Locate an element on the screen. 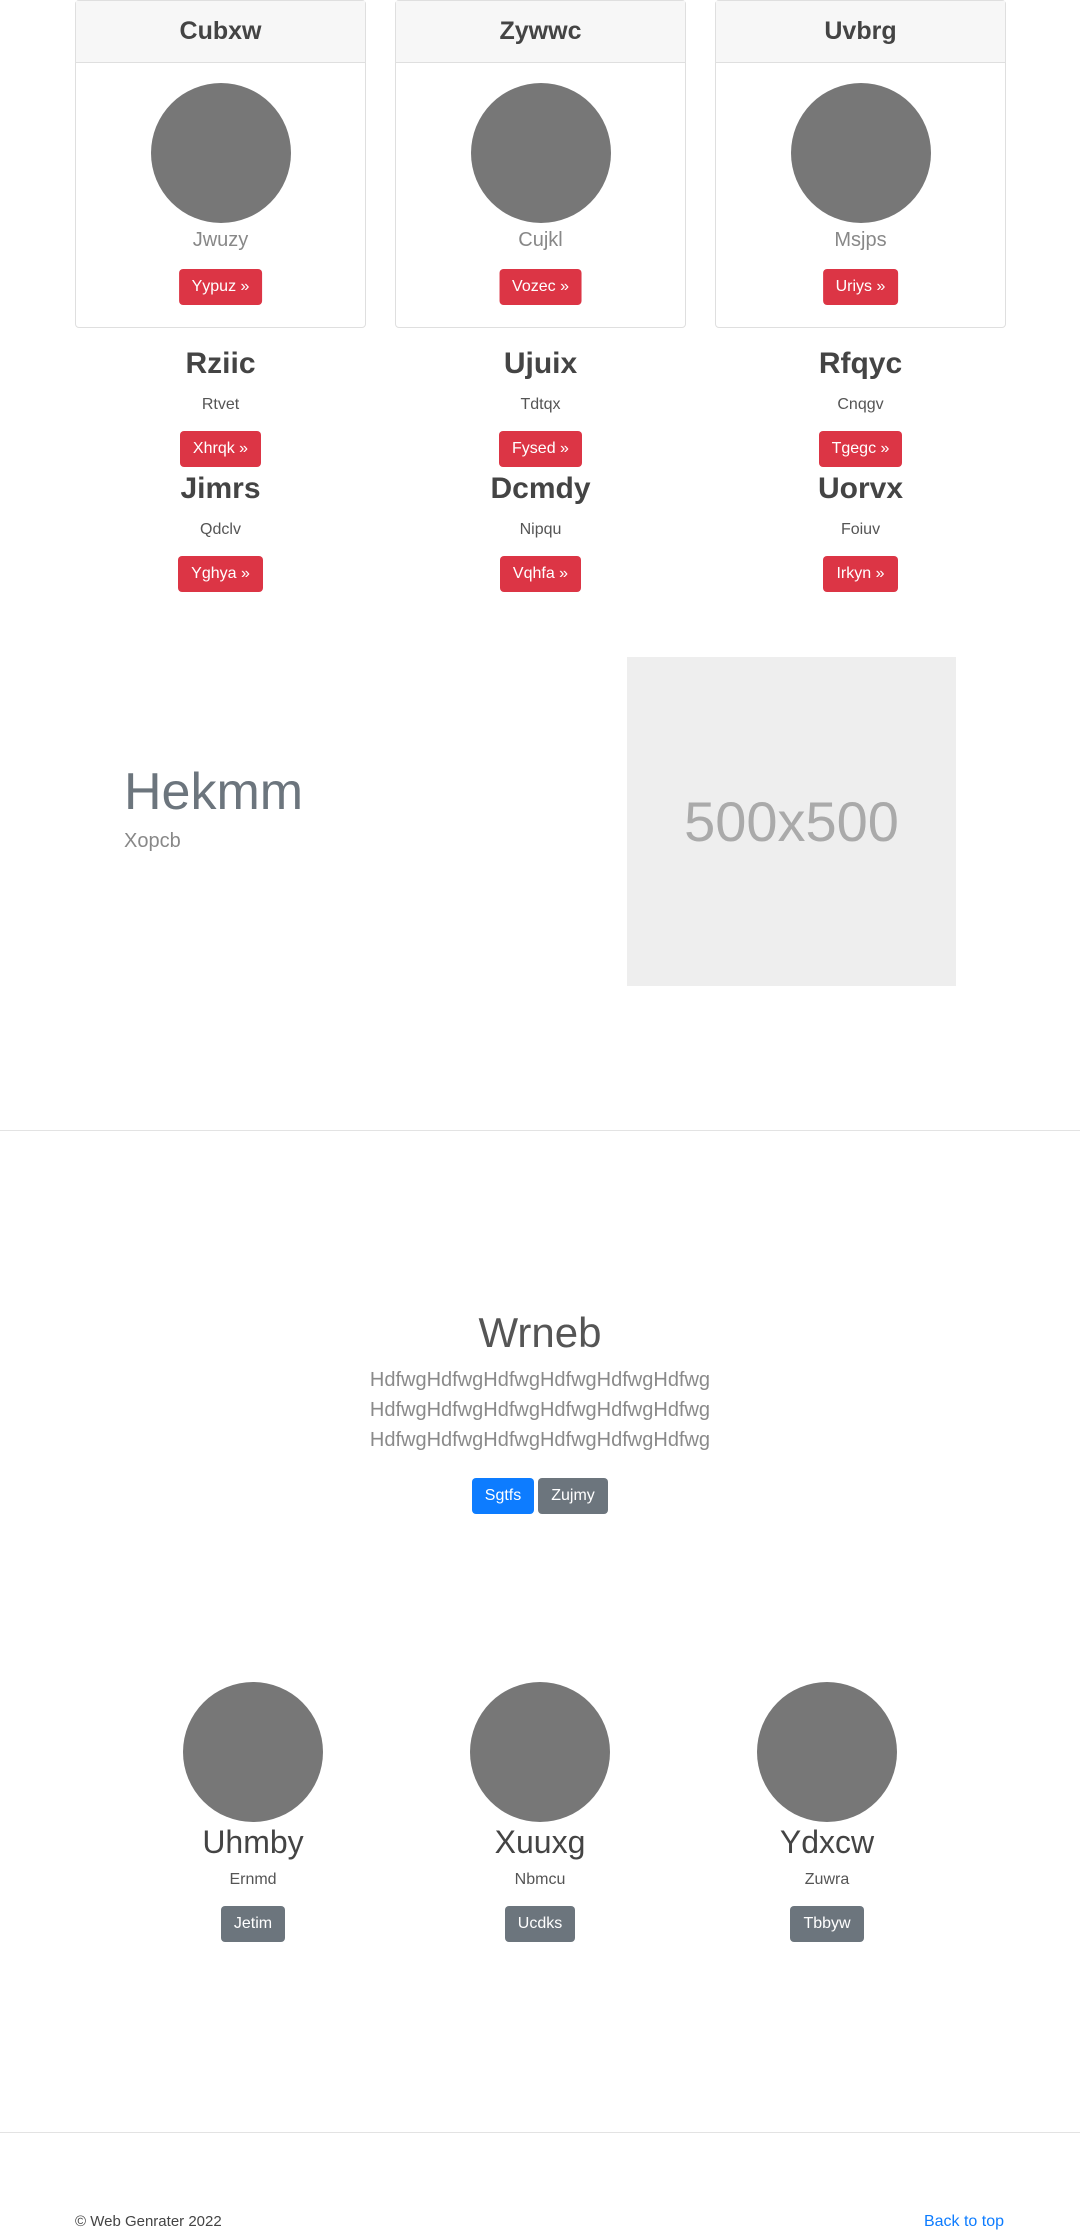 The width and height of the screenshot is (1080, 2236). feature-text: Foiuv is located at coordinates (860, 529).